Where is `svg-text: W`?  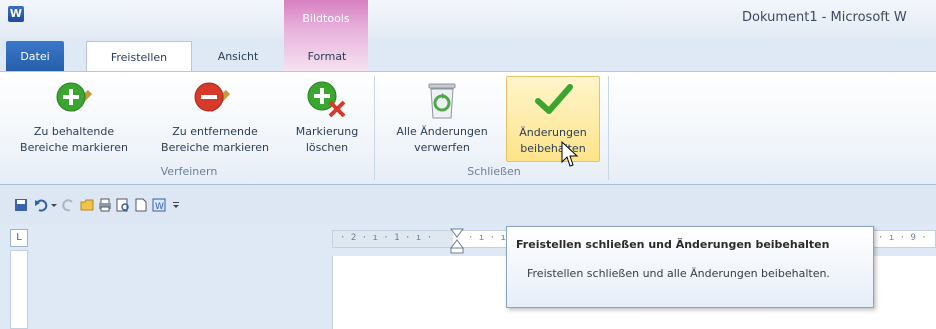 svg-text: W is located at coordinates (159, 207).